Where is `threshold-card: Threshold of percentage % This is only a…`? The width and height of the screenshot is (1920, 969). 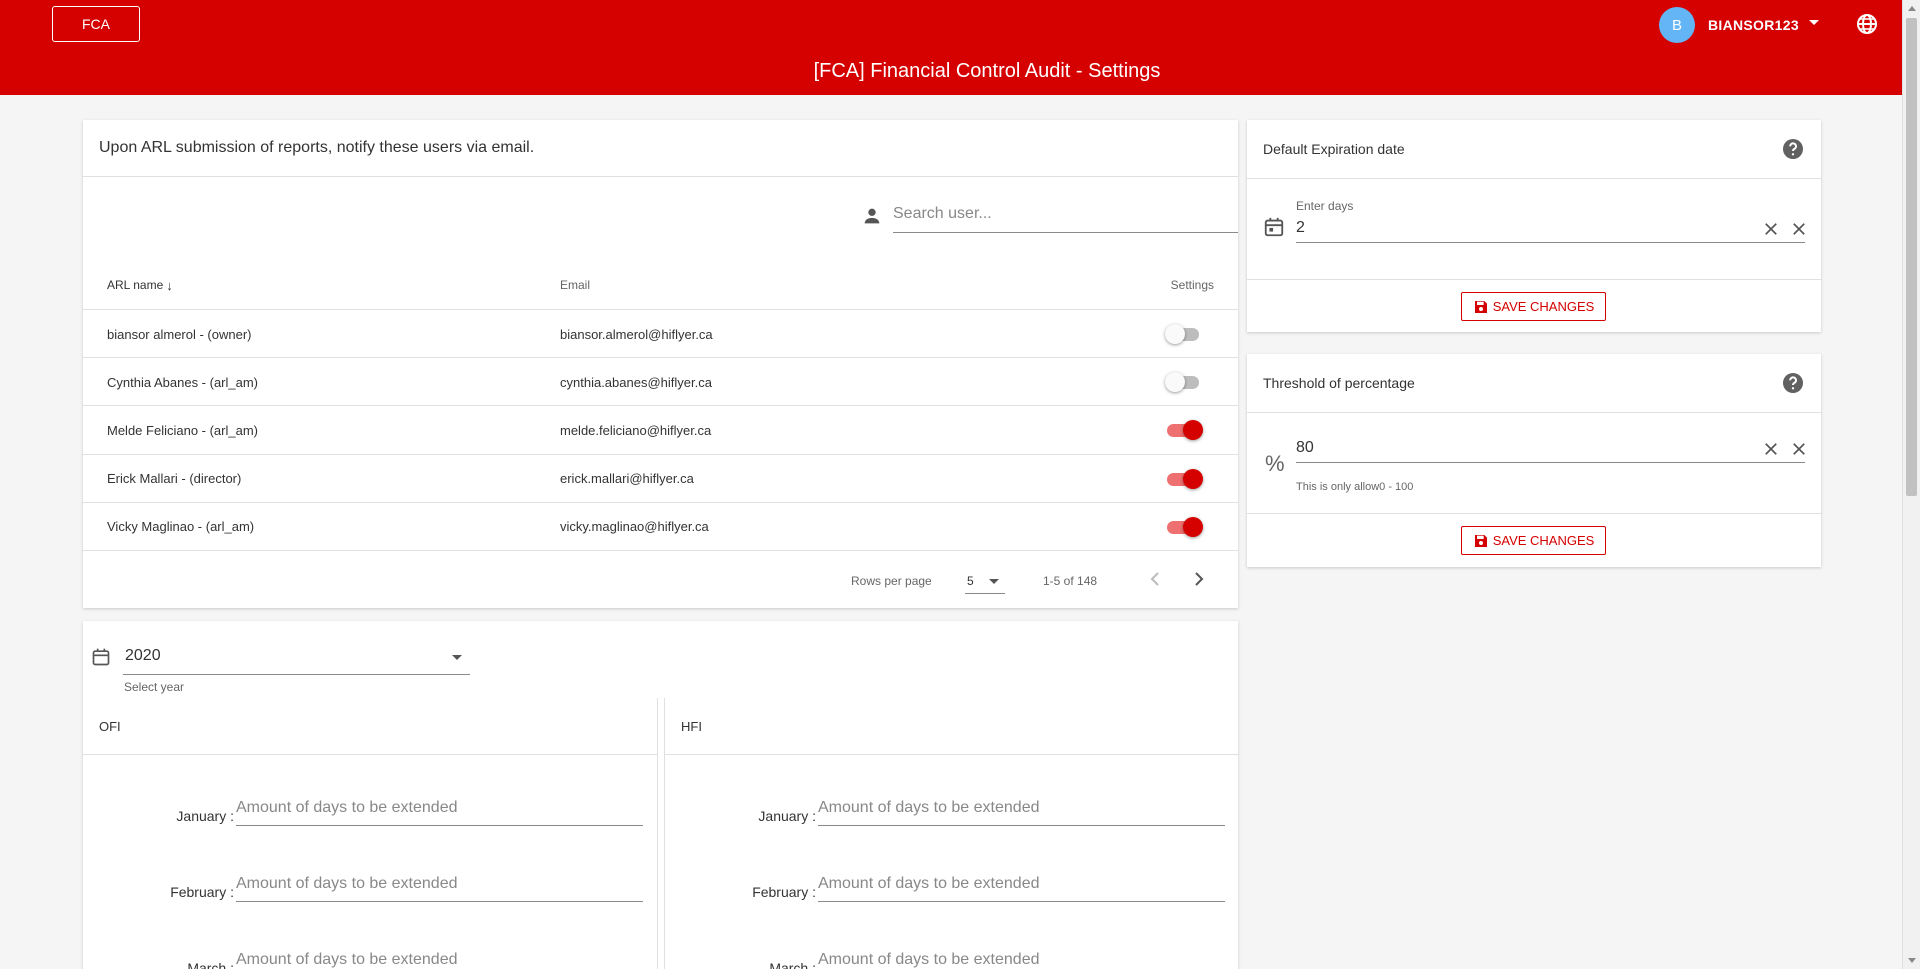
threshold-card: Threshold of percentage % This is only a… is located at coordinates (1534, 460).